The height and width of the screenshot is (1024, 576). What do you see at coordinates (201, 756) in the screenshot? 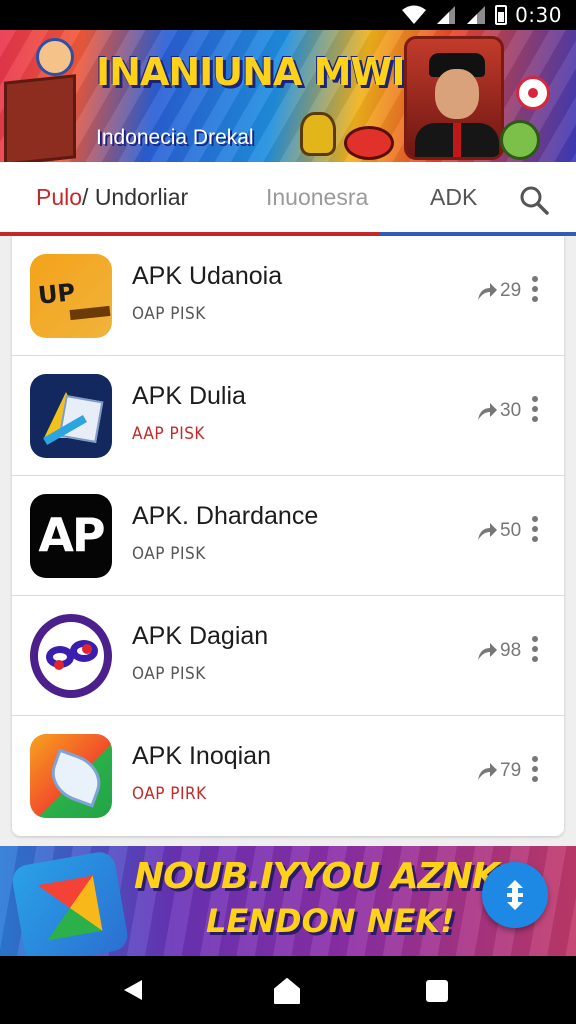
I see `app-name: APK Inoqian` at bounding box center [201, 756].